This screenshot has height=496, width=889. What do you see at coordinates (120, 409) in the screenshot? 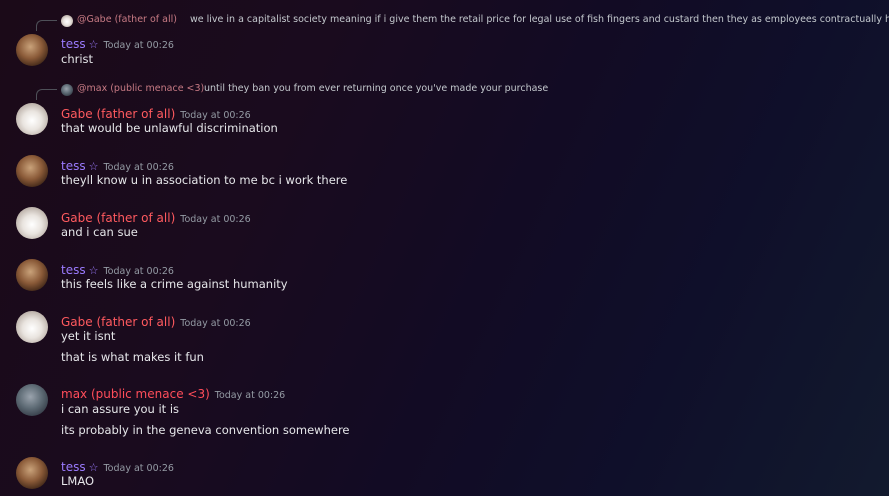
I see `message-text: i can assure you it is` at bounding box center [120, 409].